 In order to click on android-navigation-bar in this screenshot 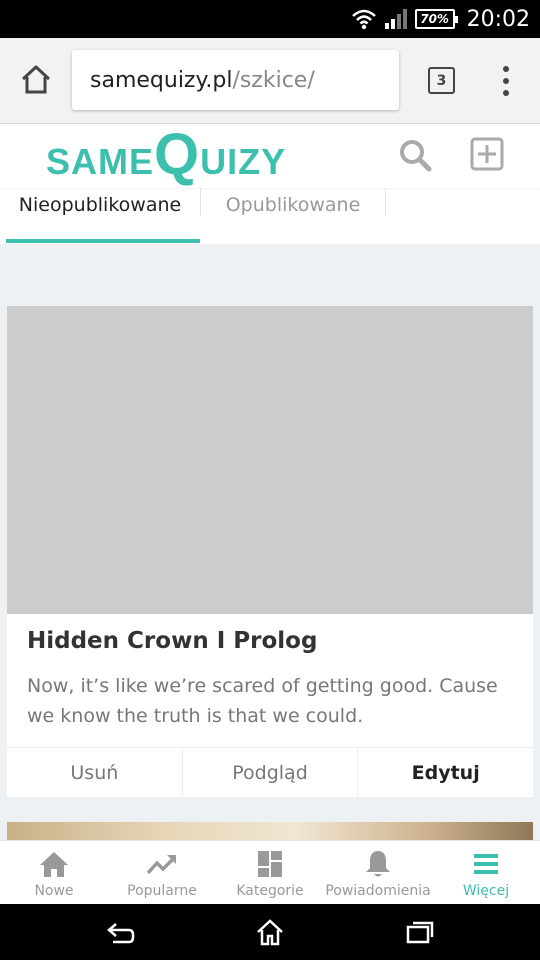, I will do `click(270, 932)`.